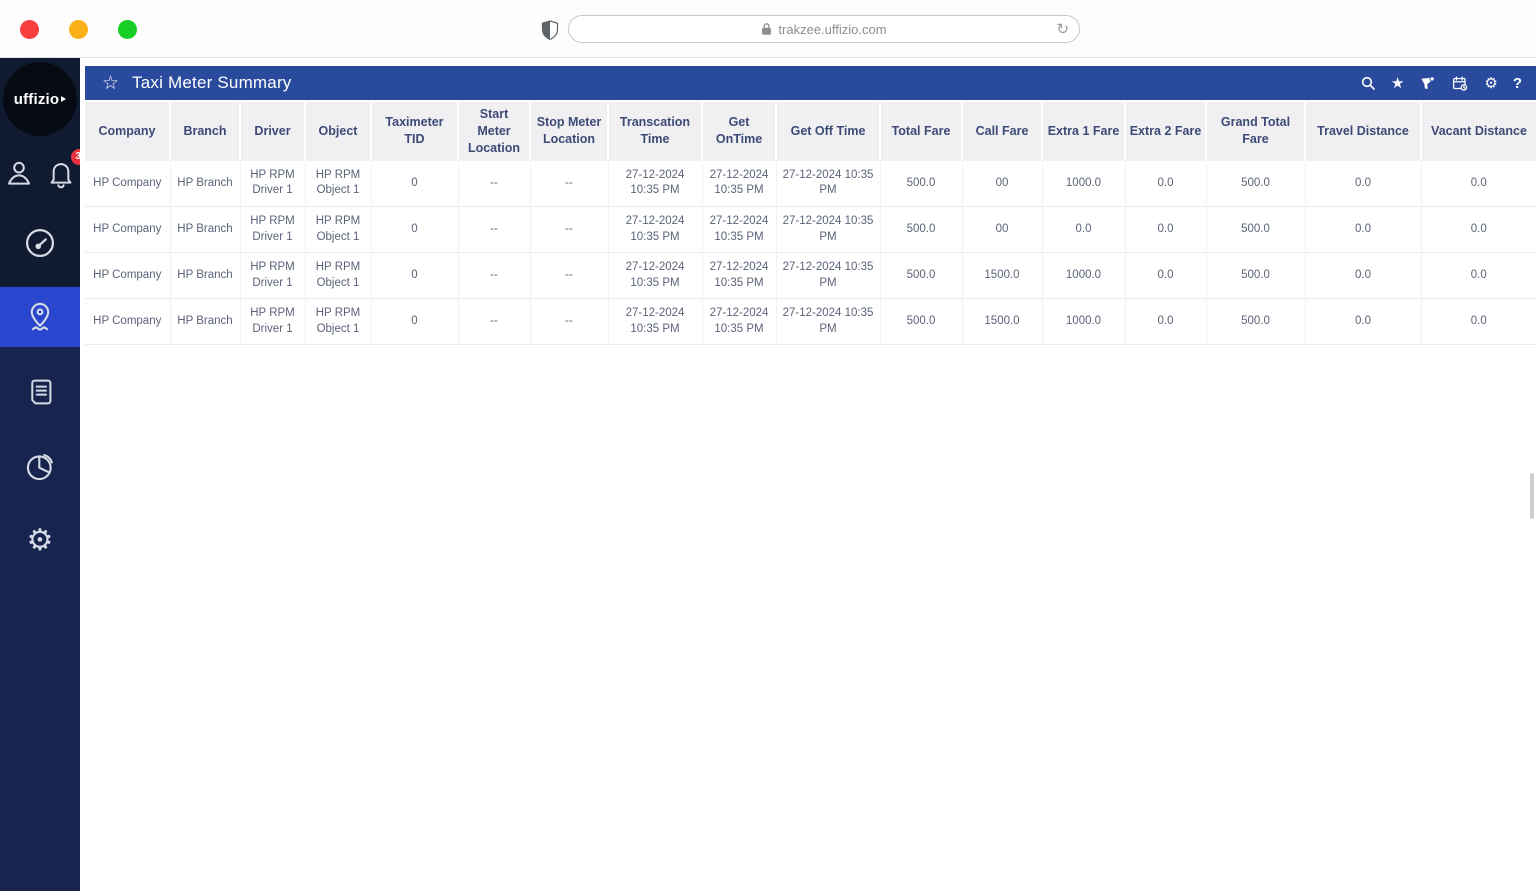 The height and width of the screenshot is (891, 1536). What do you see at coordinates (1062, 29) in the screenshot?
I see `reload-icon: ↻` at bounding box center [1062, 29].